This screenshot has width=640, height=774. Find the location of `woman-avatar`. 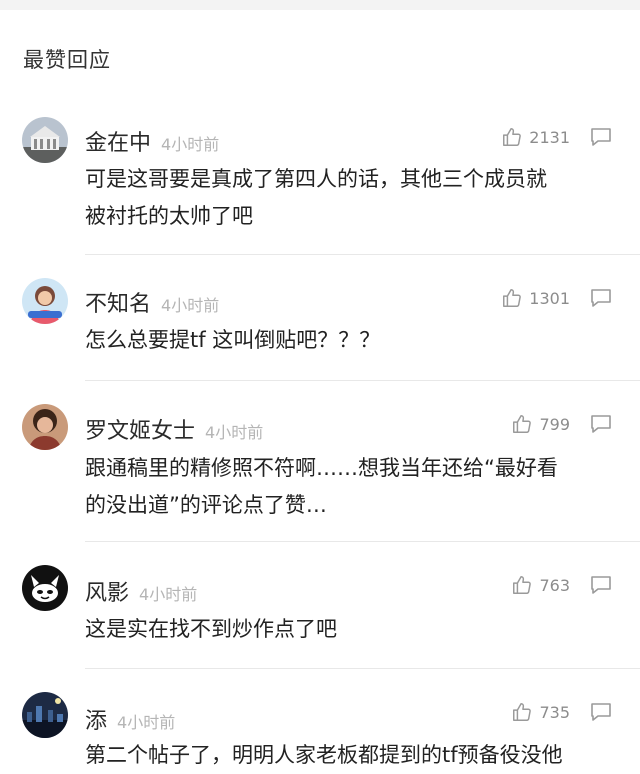

woman-avatar is located at coordinates (45, 301).